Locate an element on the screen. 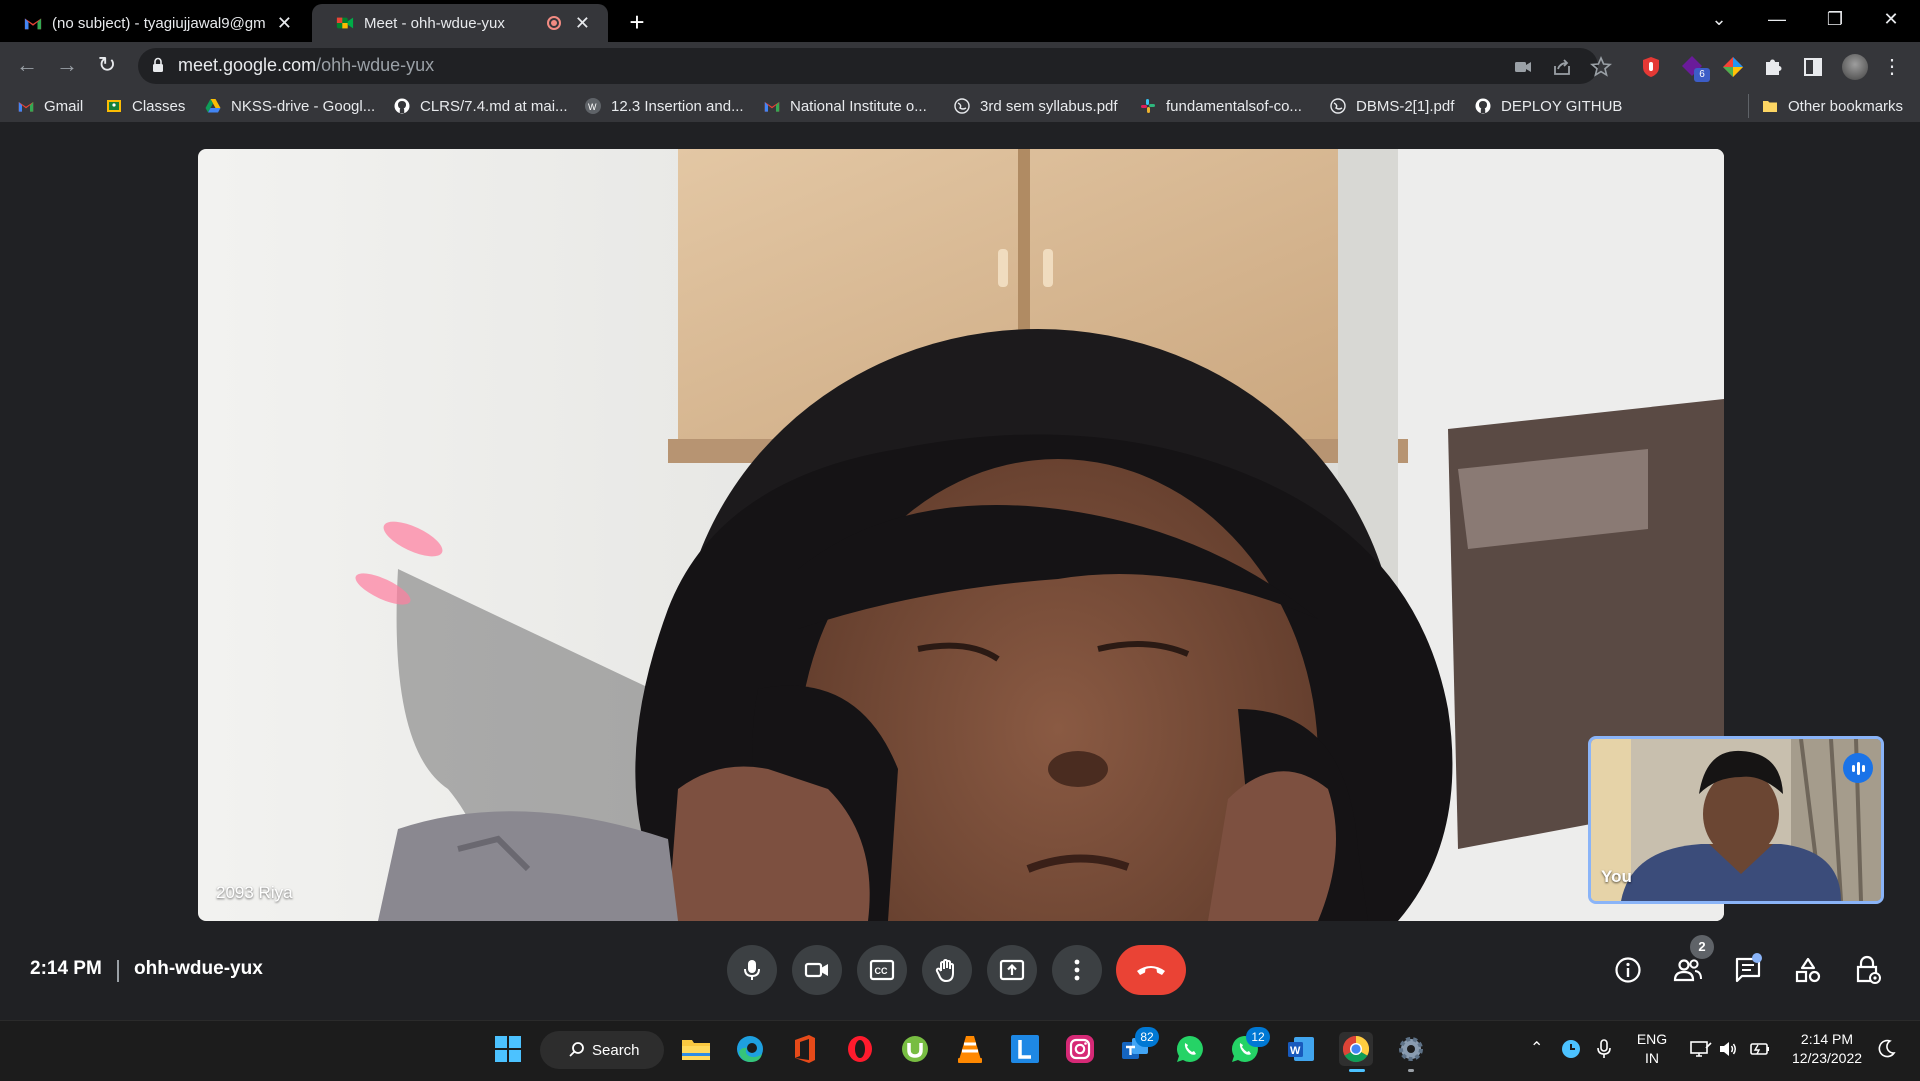 The height and width of the screenshot is (1081, 1920). walkccc-icon: W is located at coordinates (593, 106).